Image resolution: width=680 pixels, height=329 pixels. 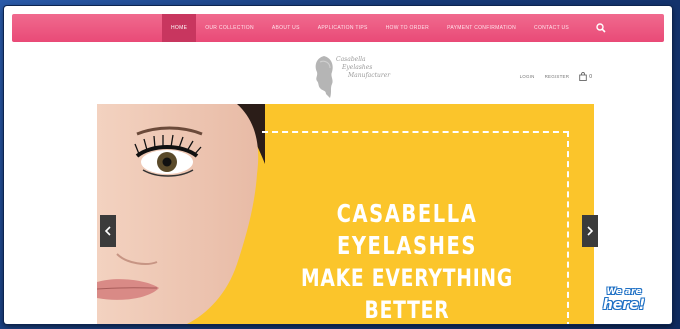 I want to click on chevron-left-icon, so click(x=107, y=231).